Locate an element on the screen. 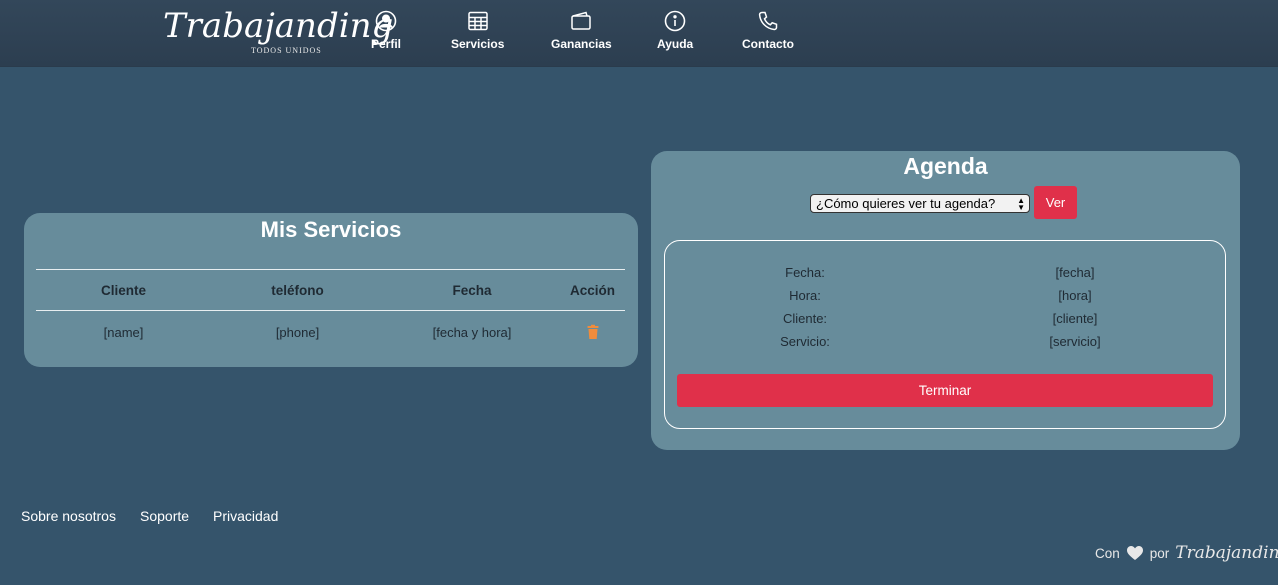 Image resolution: width=1278 pixels, height=585 pixels. footer-link-soporte: Soporte is located at coordinates (164, 516).